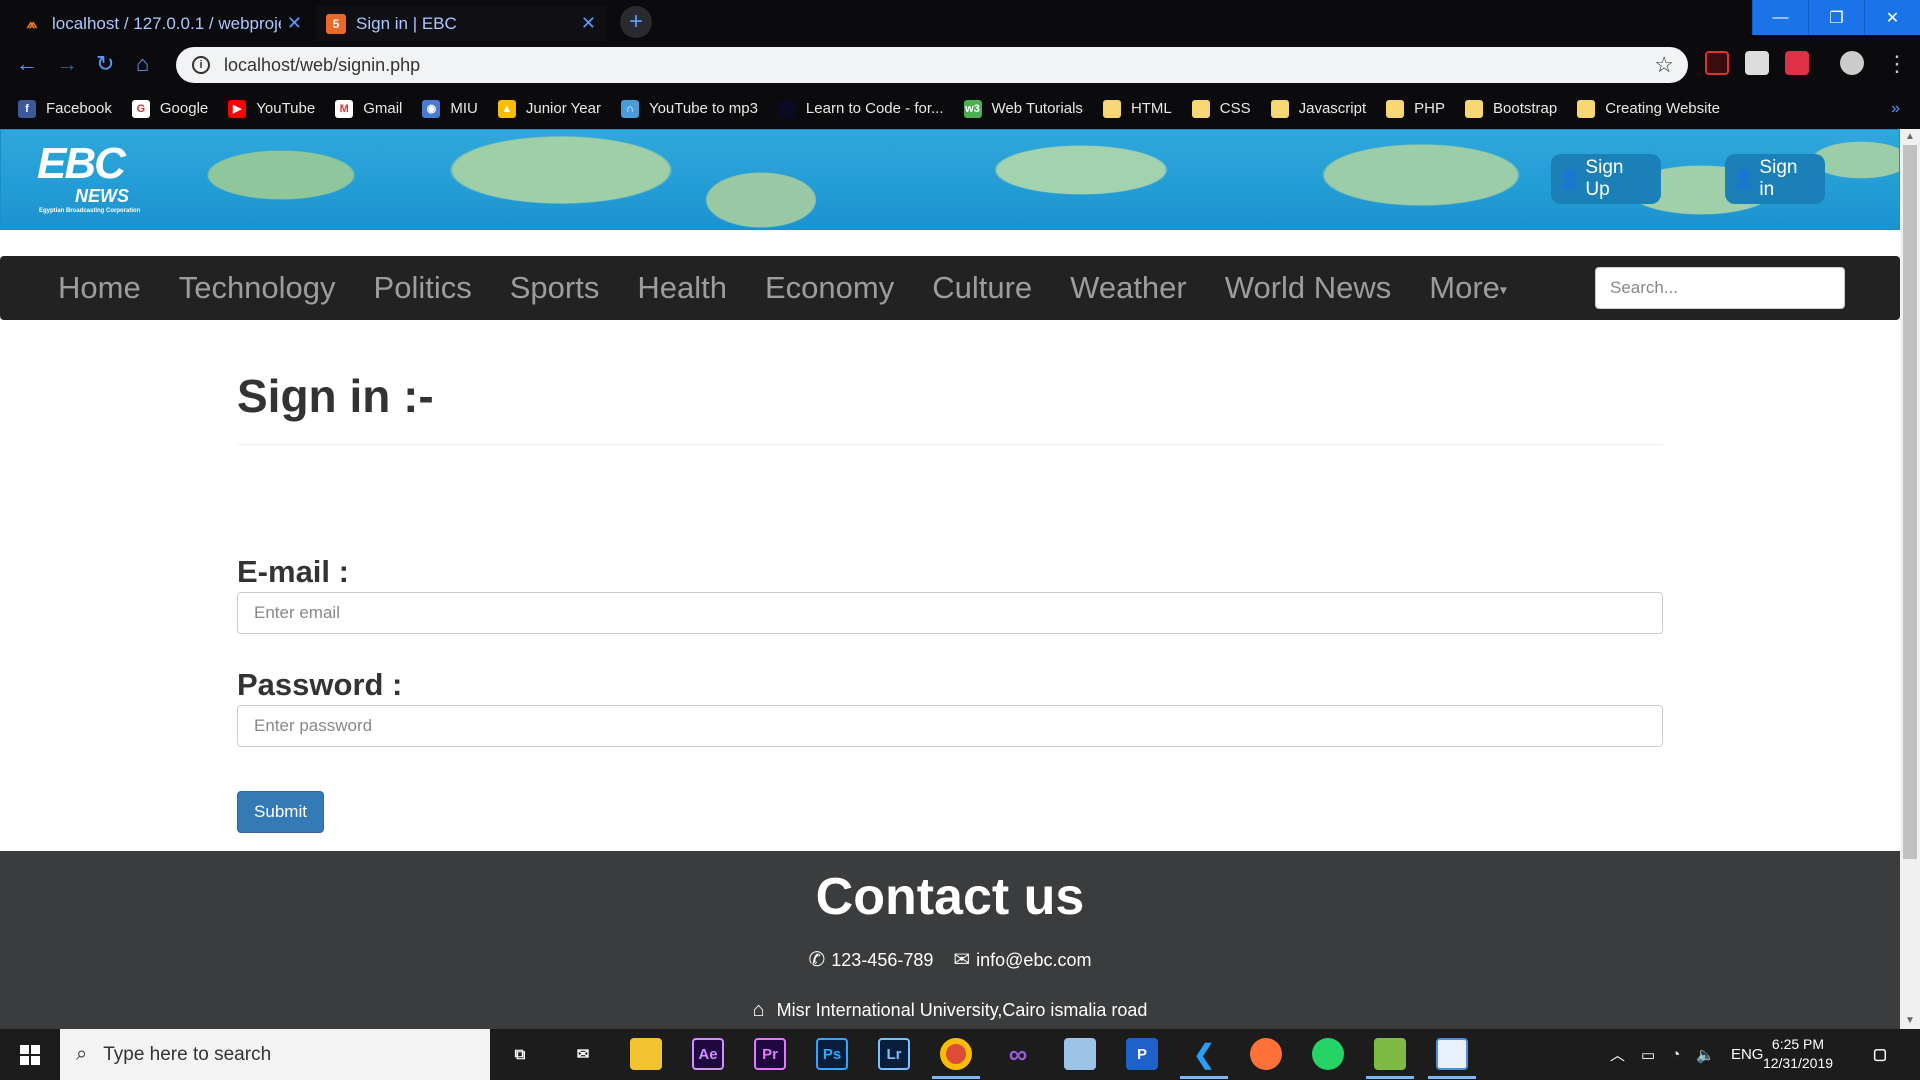 This screenshot has width=1920, height=1080. Describe the element at coordinates (682, 288) in the screenshot. I see `nav-health: Health` at that location.